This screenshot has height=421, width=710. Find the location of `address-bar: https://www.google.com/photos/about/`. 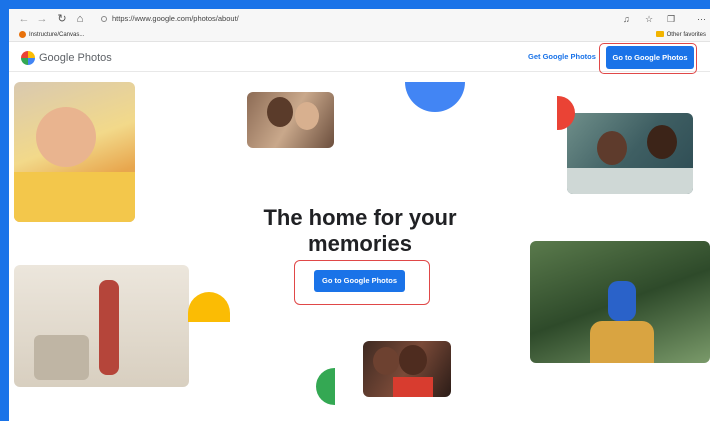

address-bar: https://www.google.com/photos/about/ is located at coordinates (361, 19).